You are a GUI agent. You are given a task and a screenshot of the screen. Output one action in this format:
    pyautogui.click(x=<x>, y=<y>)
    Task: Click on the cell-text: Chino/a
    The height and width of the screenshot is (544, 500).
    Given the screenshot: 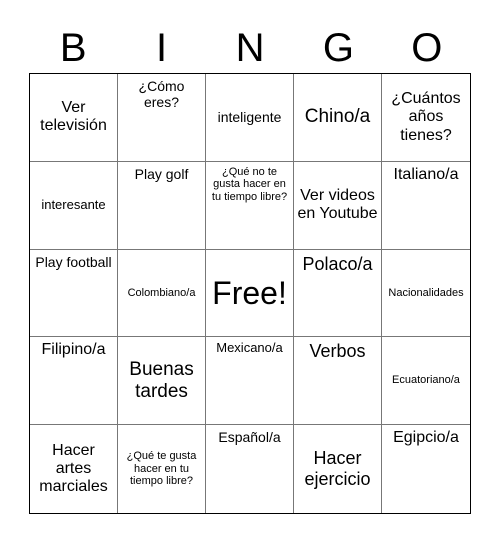 What is the action you would take?
    pyautogui.click(x=337, y=117)
    